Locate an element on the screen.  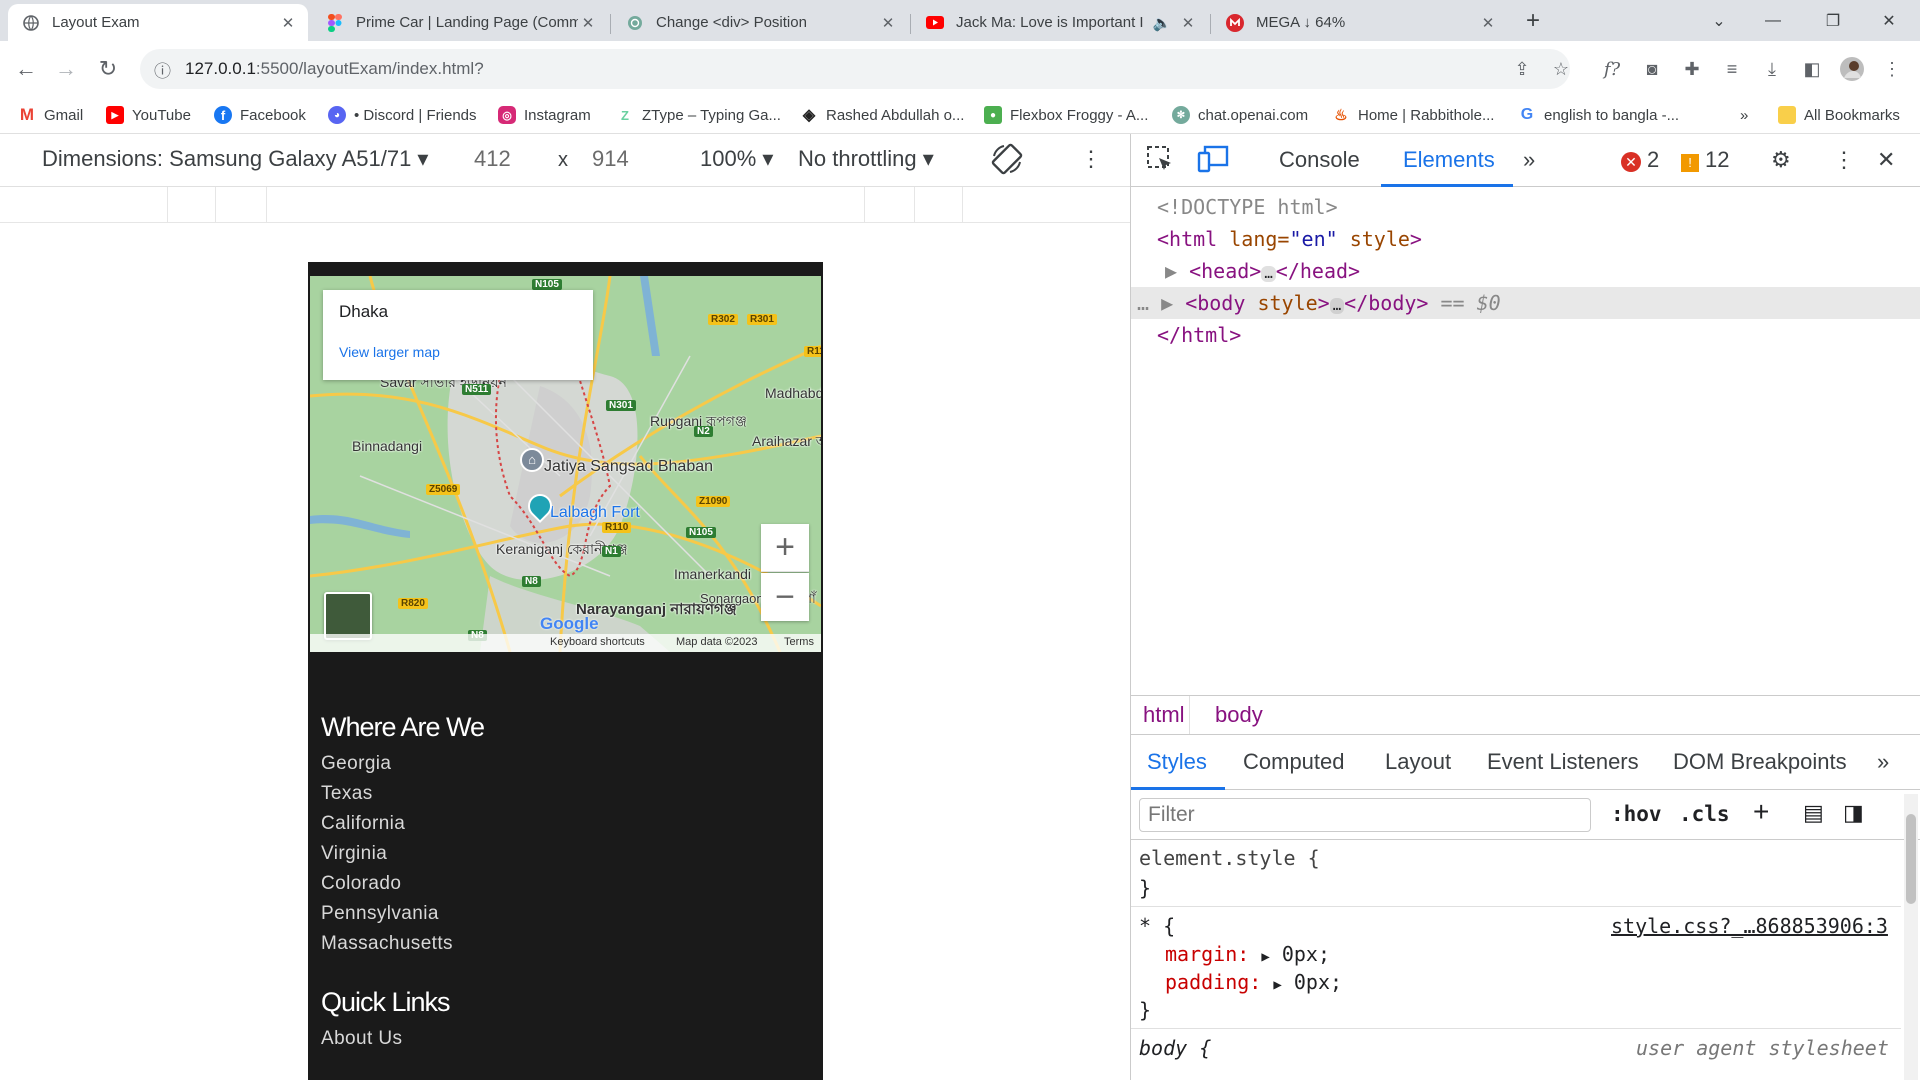
new-rule-icon: + is located at coordinates (1761, 812).